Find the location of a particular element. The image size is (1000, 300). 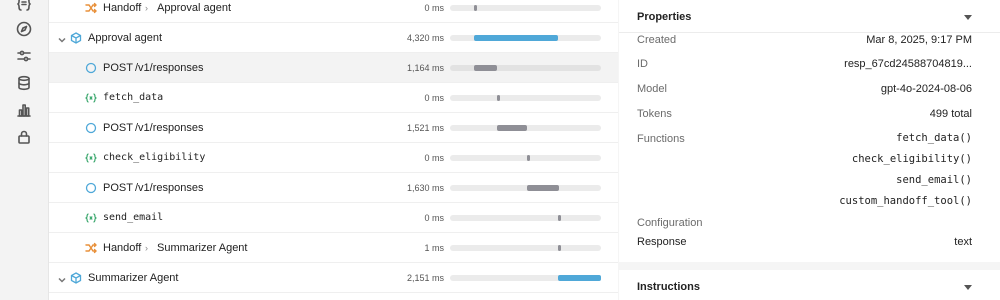

function-item: send_email() is located at coordinates (934, 180).